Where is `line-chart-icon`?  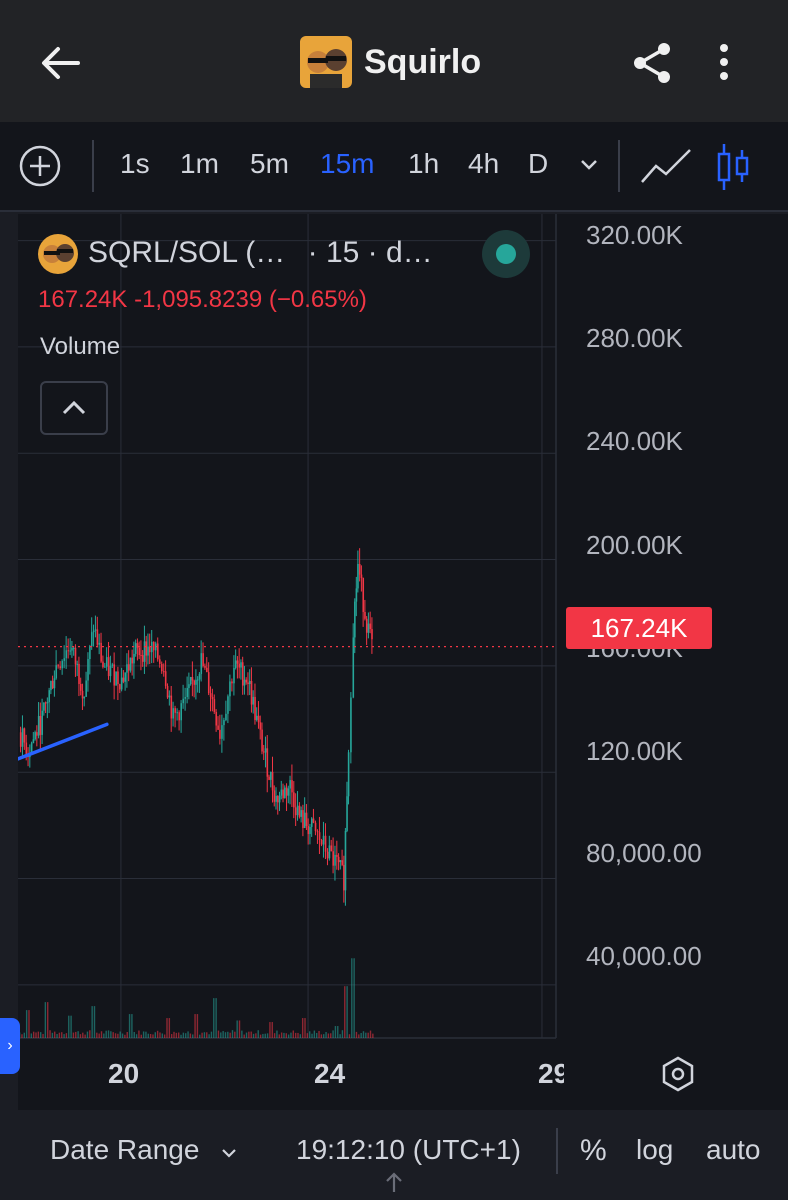
line-chart-icon is located at coordinates (666, 166).